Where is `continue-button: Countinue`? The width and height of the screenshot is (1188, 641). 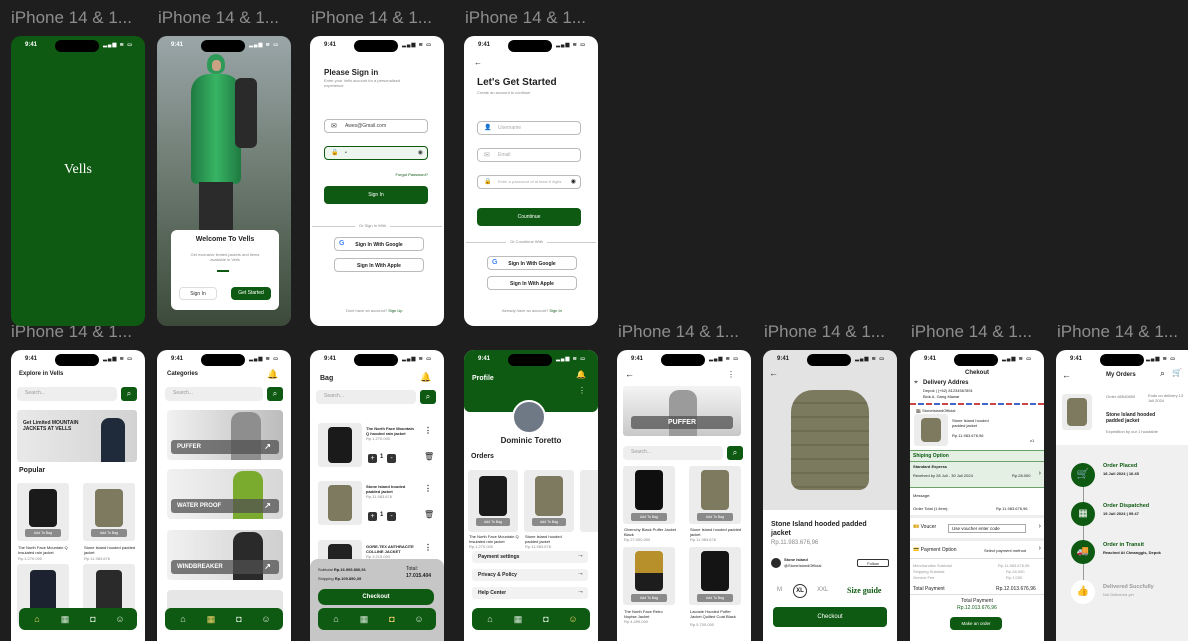
continue-button: Countinue is located at coordinates (529, 217).